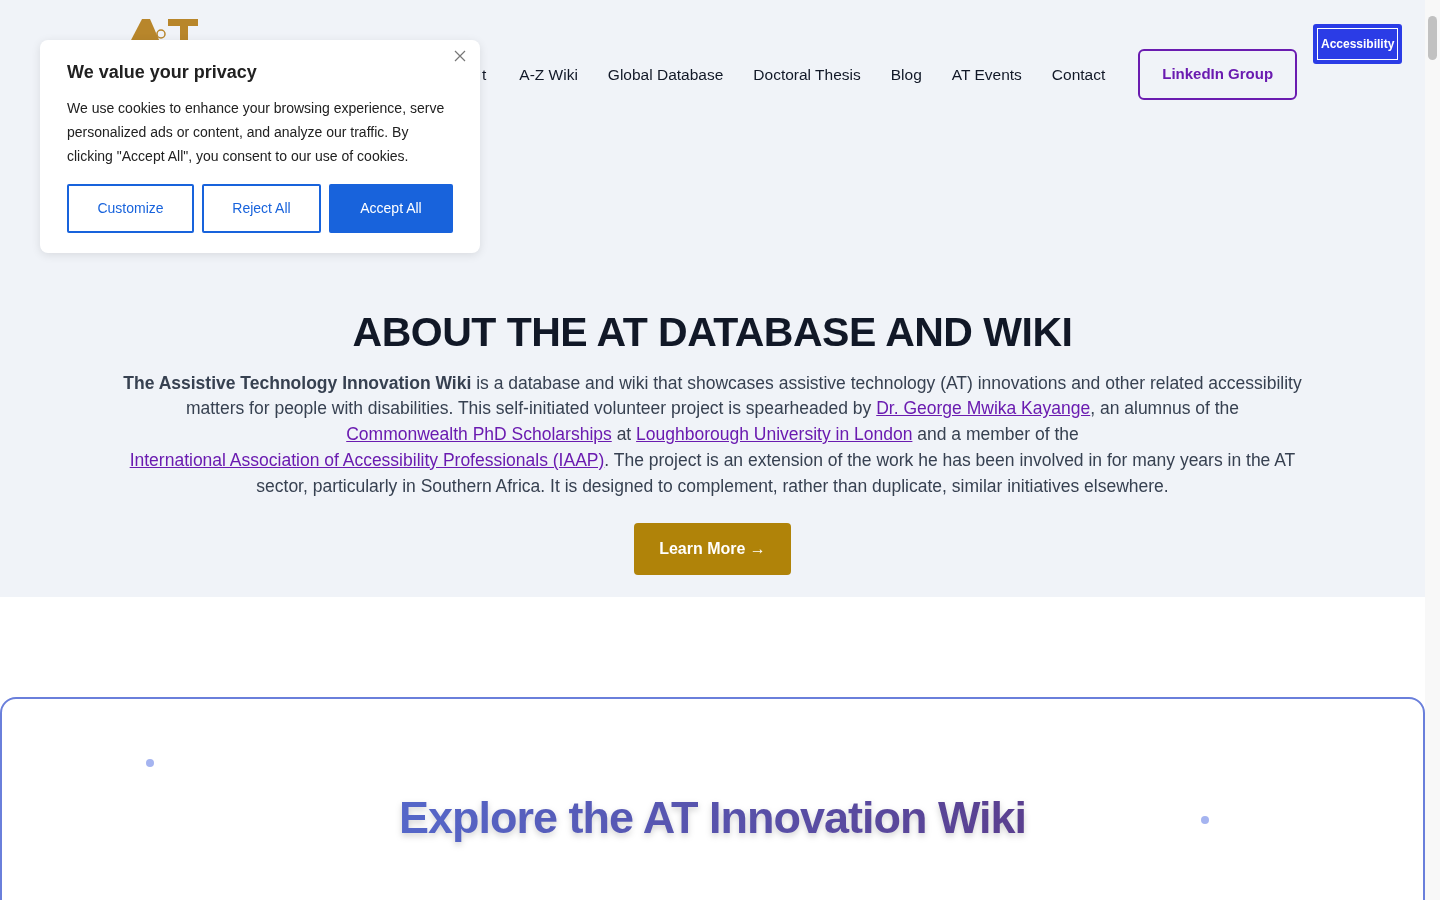 The width and height of the screenshot is (1440, 900). Describe the element at coordinates (1358, 44) in the screenshot. I see `accessibility-button: Accessibility` at that location.